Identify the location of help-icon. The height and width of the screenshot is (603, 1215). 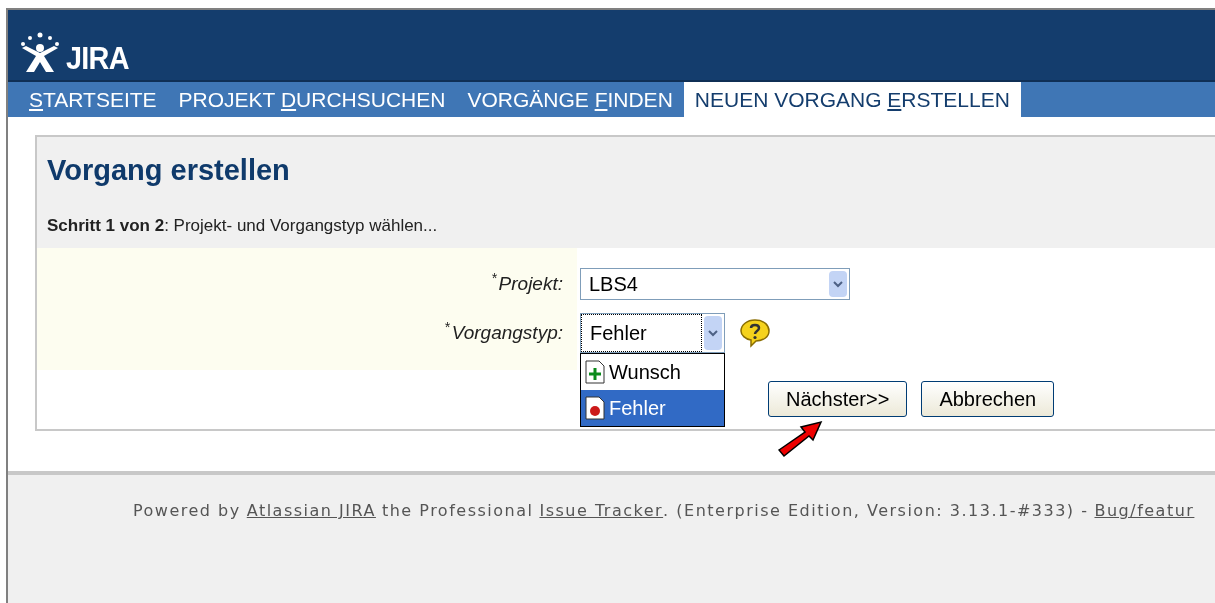
(755, 333).